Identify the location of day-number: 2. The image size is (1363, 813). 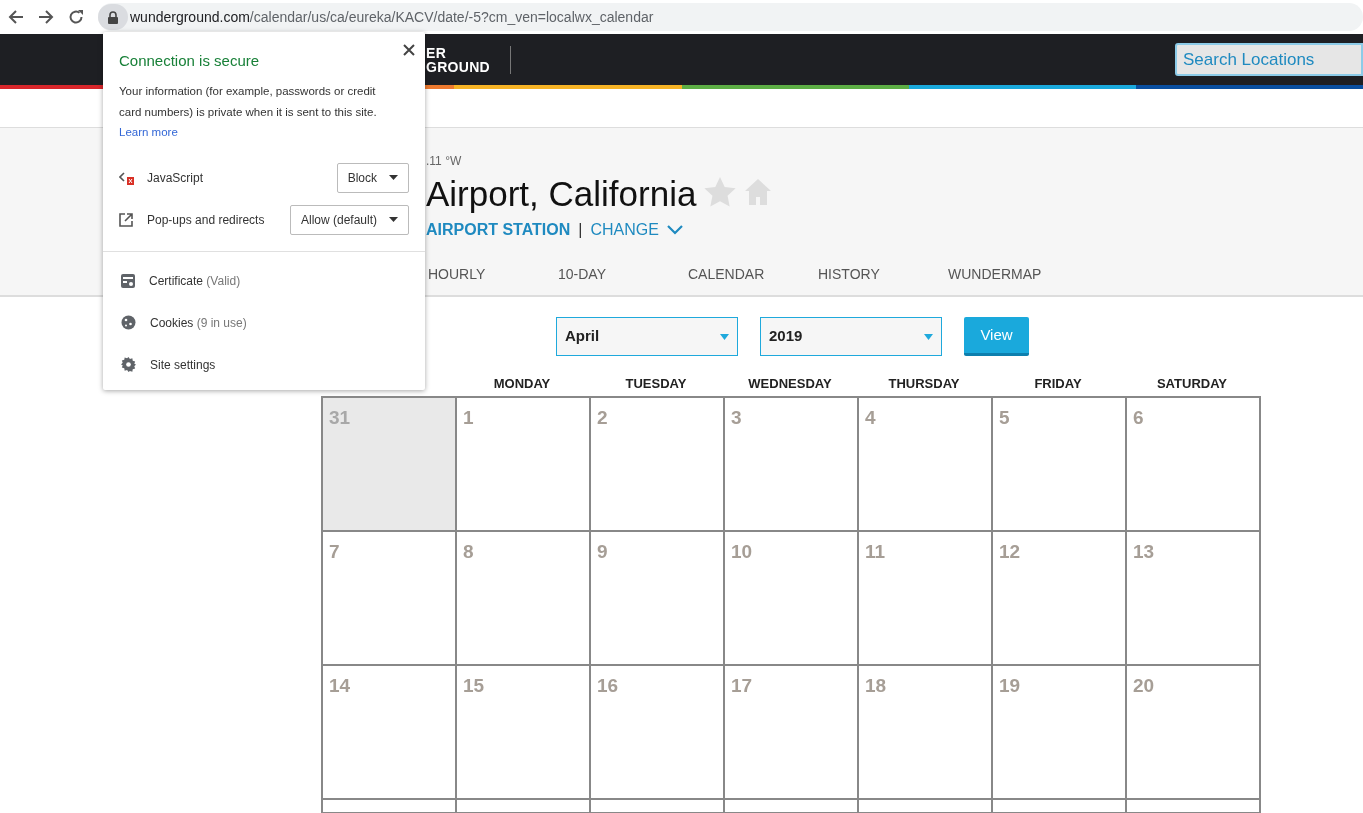
(602, 417).